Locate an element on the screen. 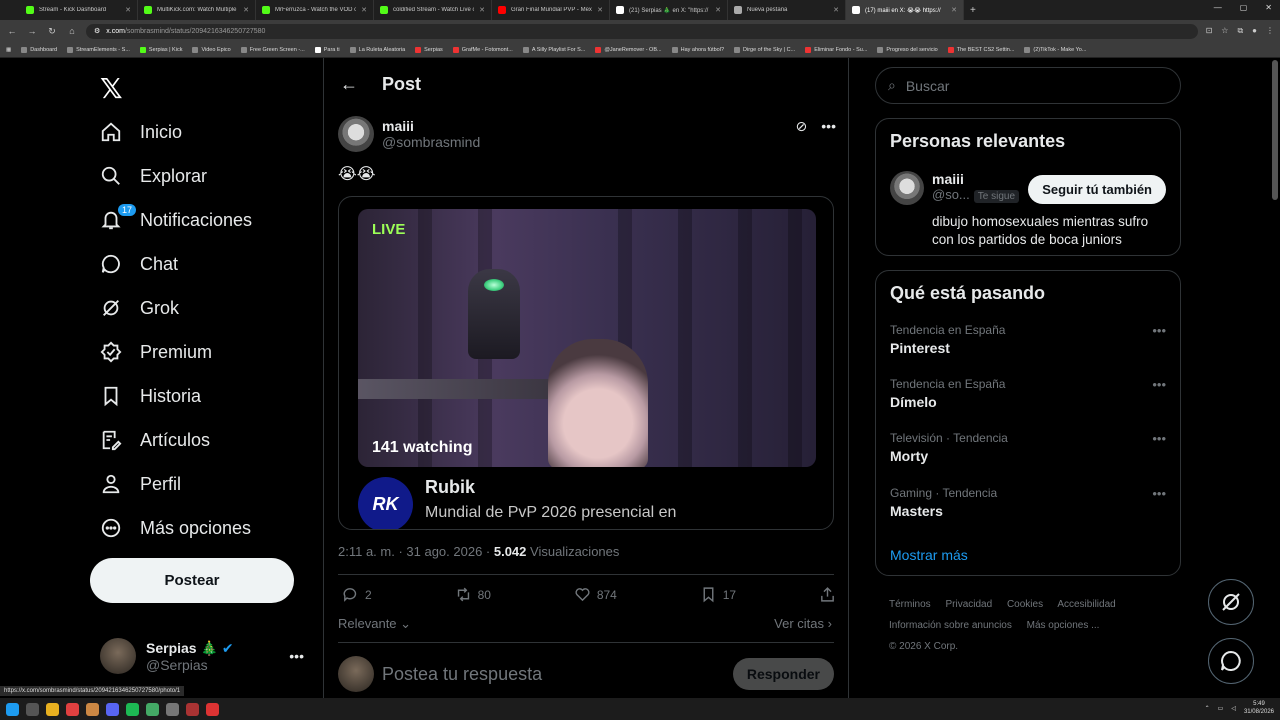  view-quotes-link: Ver citas › is located at coordinates (803, 623).